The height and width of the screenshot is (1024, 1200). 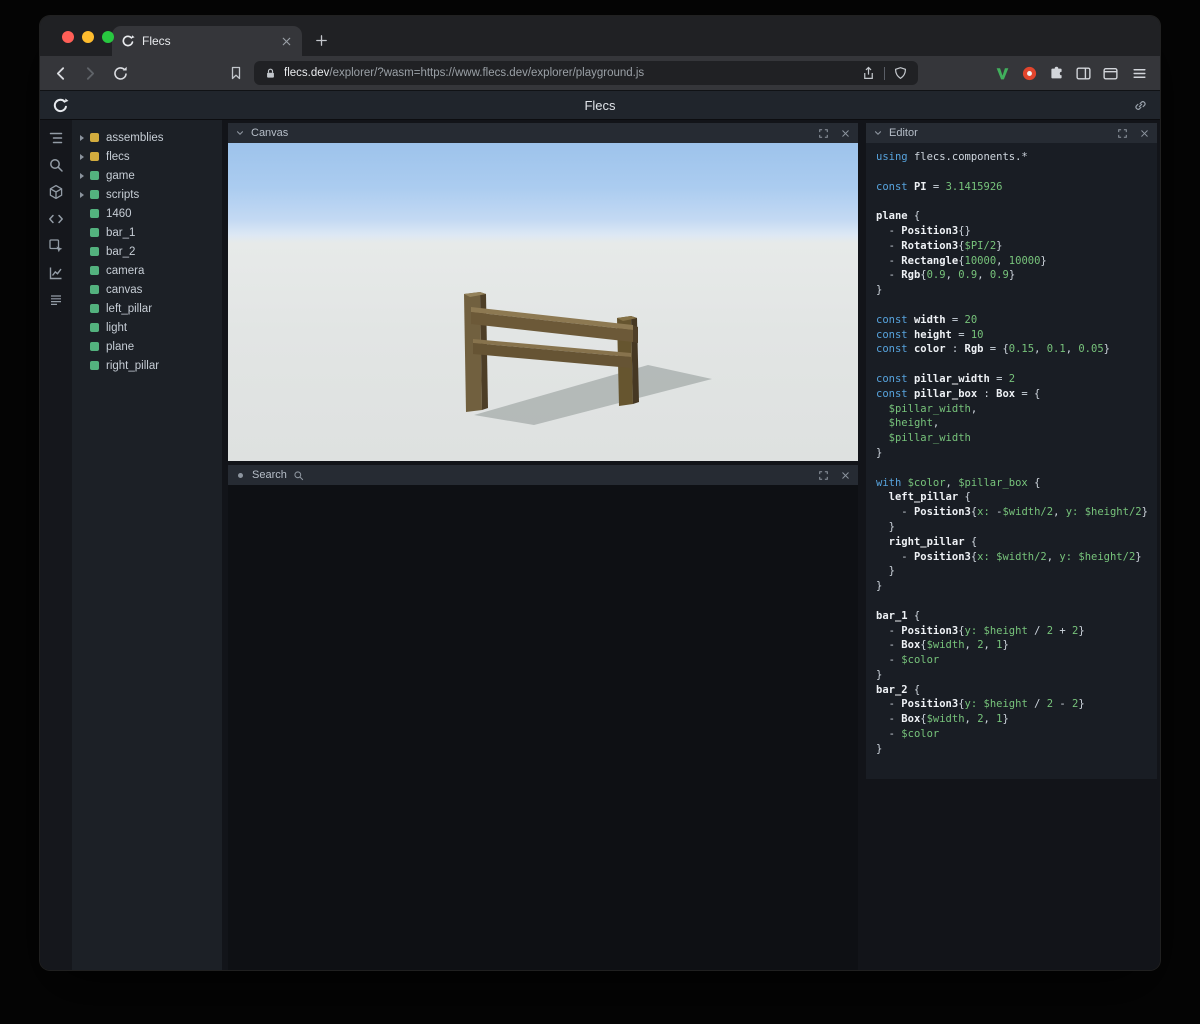 I want to click on tree-item-plane: plane, so click(x=147, y=346).